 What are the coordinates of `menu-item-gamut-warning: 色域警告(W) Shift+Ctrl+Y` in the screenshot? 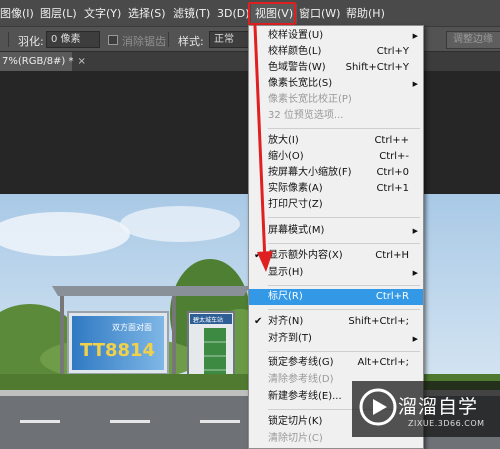 It's located at (336, 68).